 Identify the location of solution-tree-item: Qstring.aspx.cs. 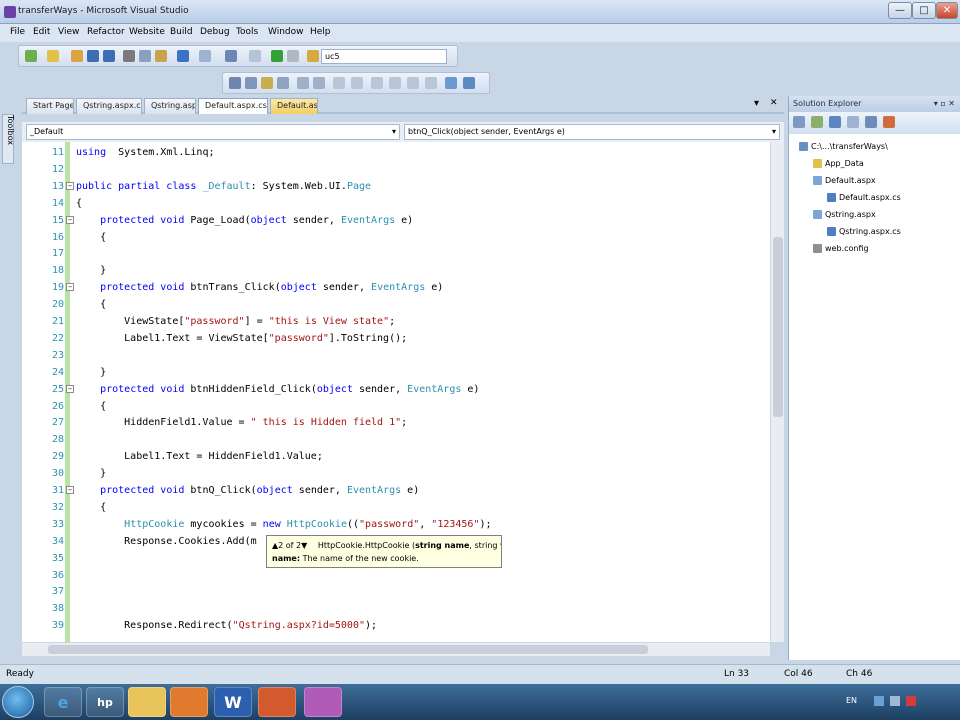
(864, 231).